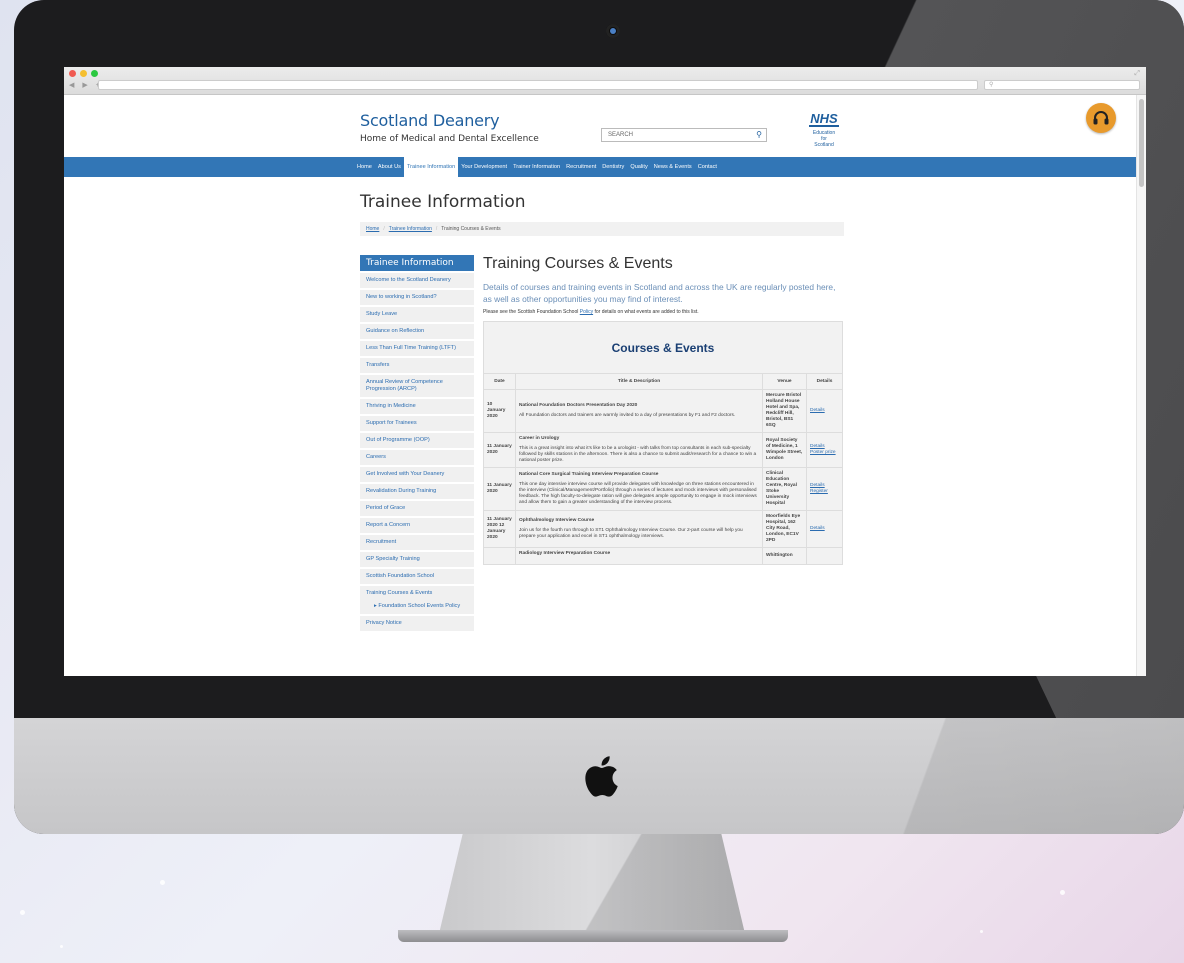 This screenshot has height=963, width=1184. What do you see at coordinates (417, 525) in the screenshot?
I see `sidebar-item: Report a Concern` at bounding box center [417, 525].